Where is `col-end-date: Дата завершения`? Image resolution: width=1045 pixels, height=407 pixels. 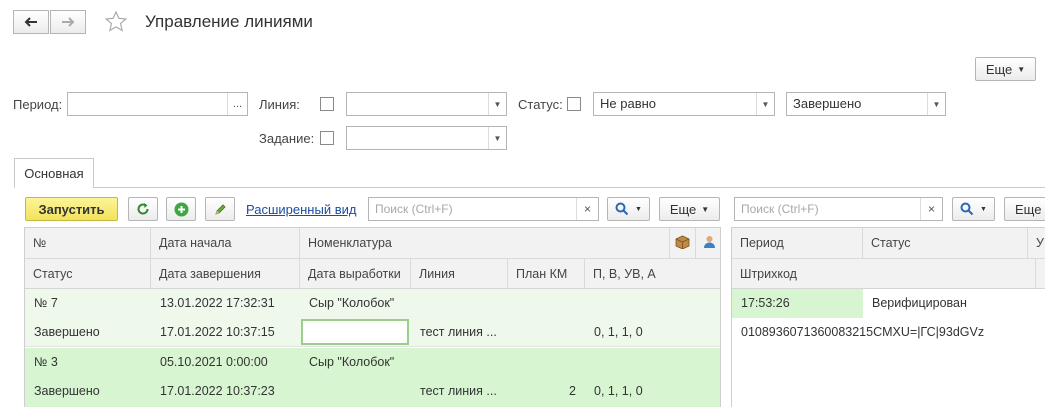 col-end-date: Дата завершения is located at coordinates (225, 274).